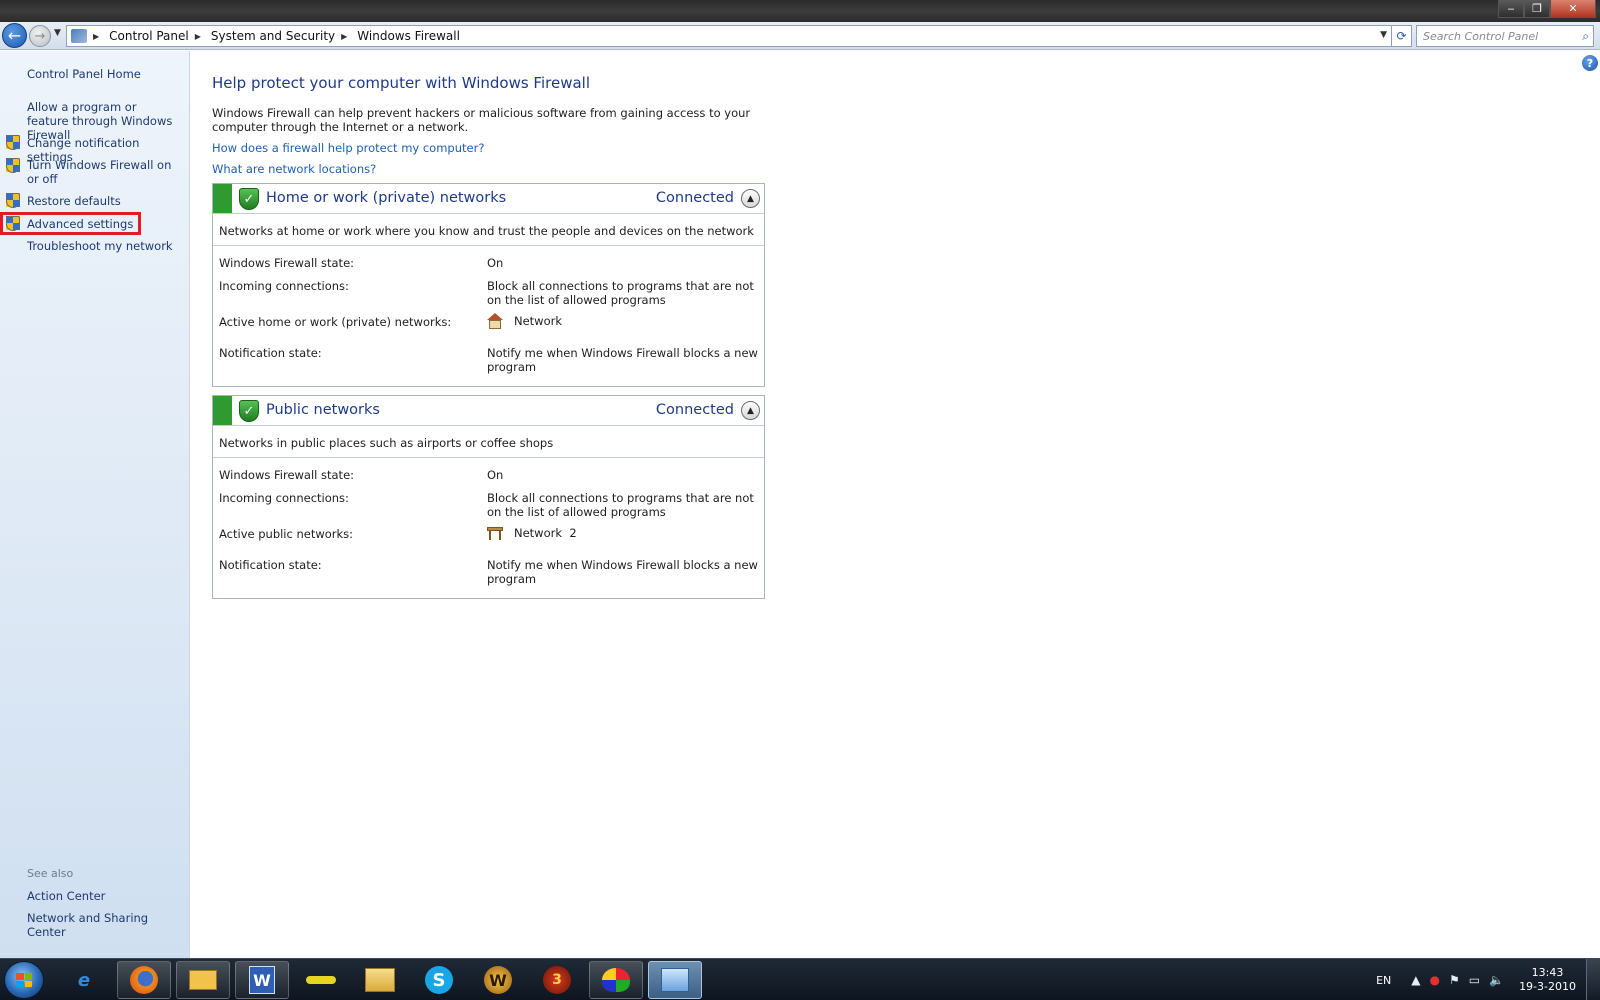 This screenshot has height=1000, width=1600. Describe the element at coordinates (1573, 9) in the screenshot. I see `close-button: ✕` at that location.